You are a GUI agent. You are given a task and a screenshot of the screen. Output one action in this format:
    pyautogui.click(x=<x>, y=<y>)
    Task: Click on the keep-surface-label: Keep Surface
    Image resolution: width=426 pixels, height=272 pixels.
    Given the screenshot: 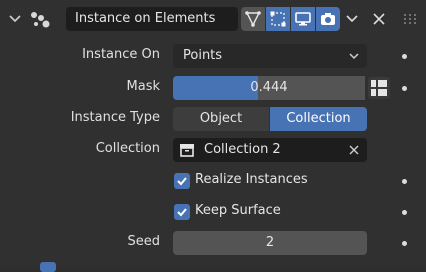 What is the action you would take?
    pyautogui.click(x=238, y=210)
    